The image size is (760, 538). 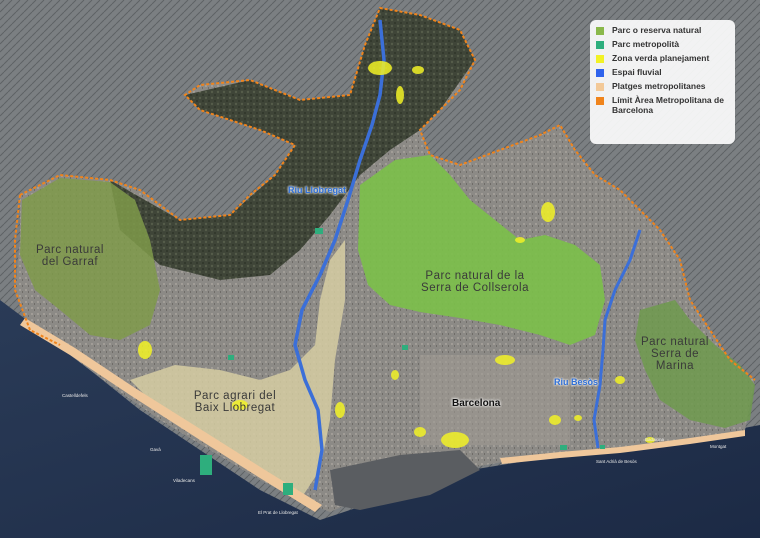 What do you see at coordinates (475, 282) in the screenshot?
I see `label-park-collserola: Parc natural de la Serra de Collserola` at bounding box center [475, 282].